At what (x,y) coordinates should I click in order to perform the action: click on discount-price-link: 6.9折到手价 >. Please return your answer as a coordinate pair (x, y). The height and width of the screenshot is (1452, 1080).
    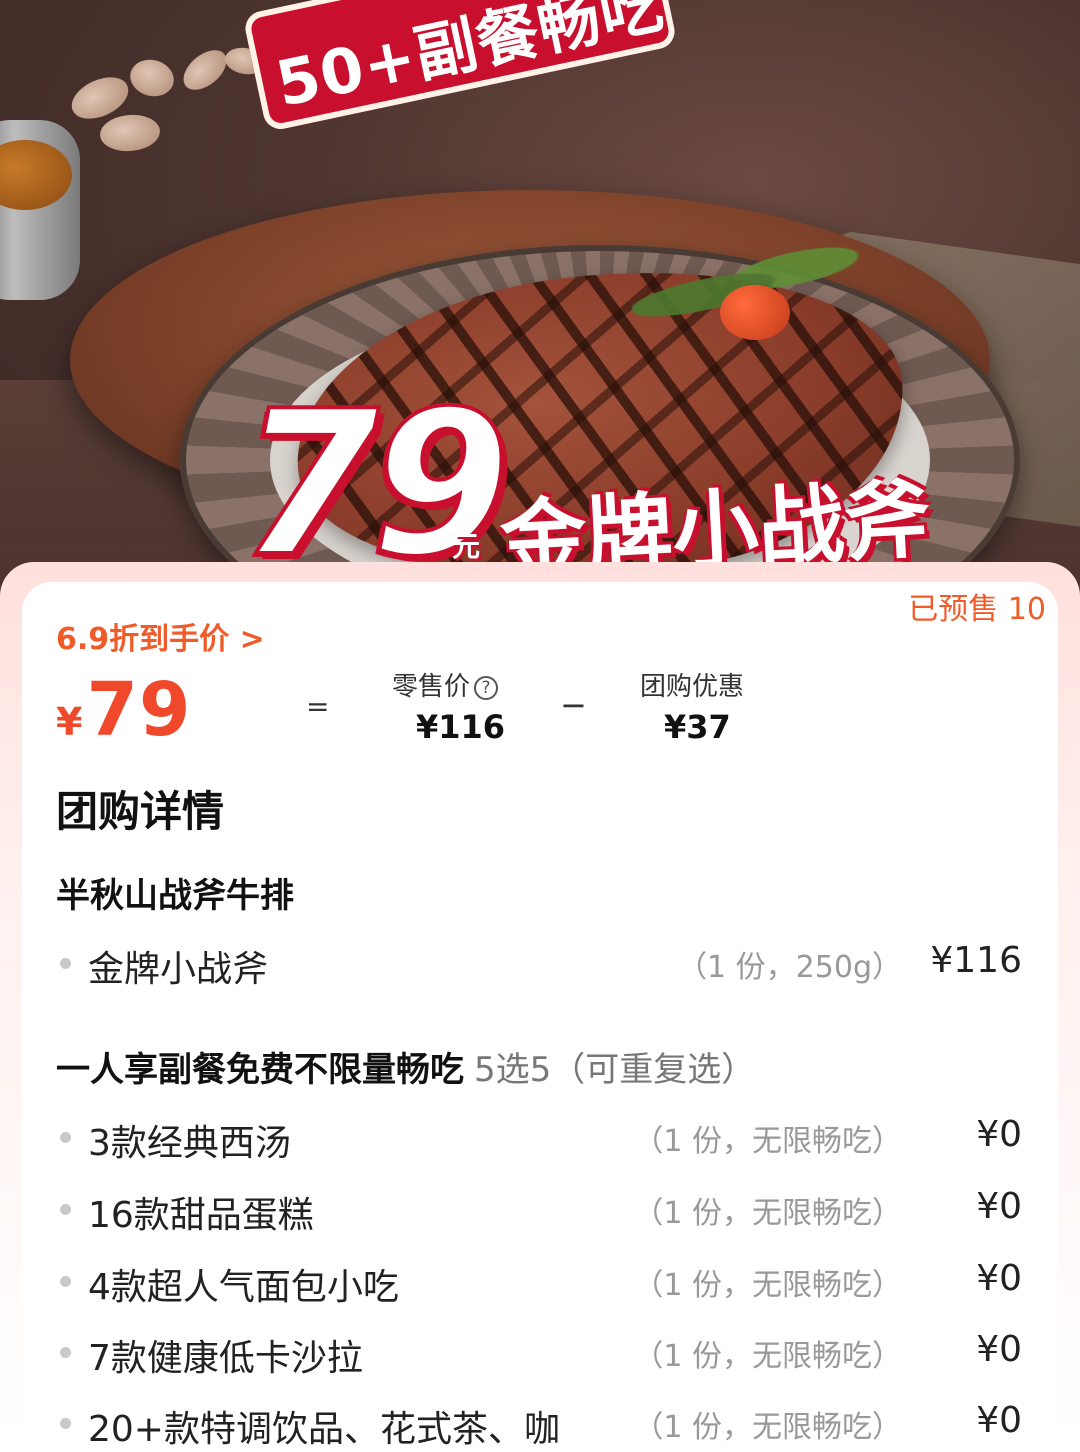
    Looking at the image, I should click on (160, 636).